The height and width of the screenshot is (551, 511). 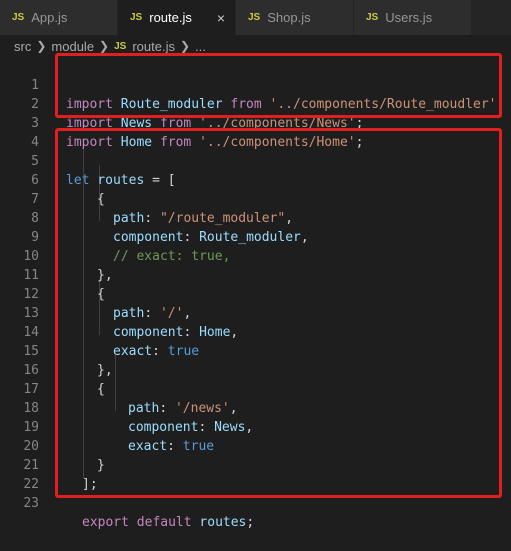 What do you see at coordinates (250, 522) in the screenshot?
I see `punctuation: ;` at bounding box center [250, 522].